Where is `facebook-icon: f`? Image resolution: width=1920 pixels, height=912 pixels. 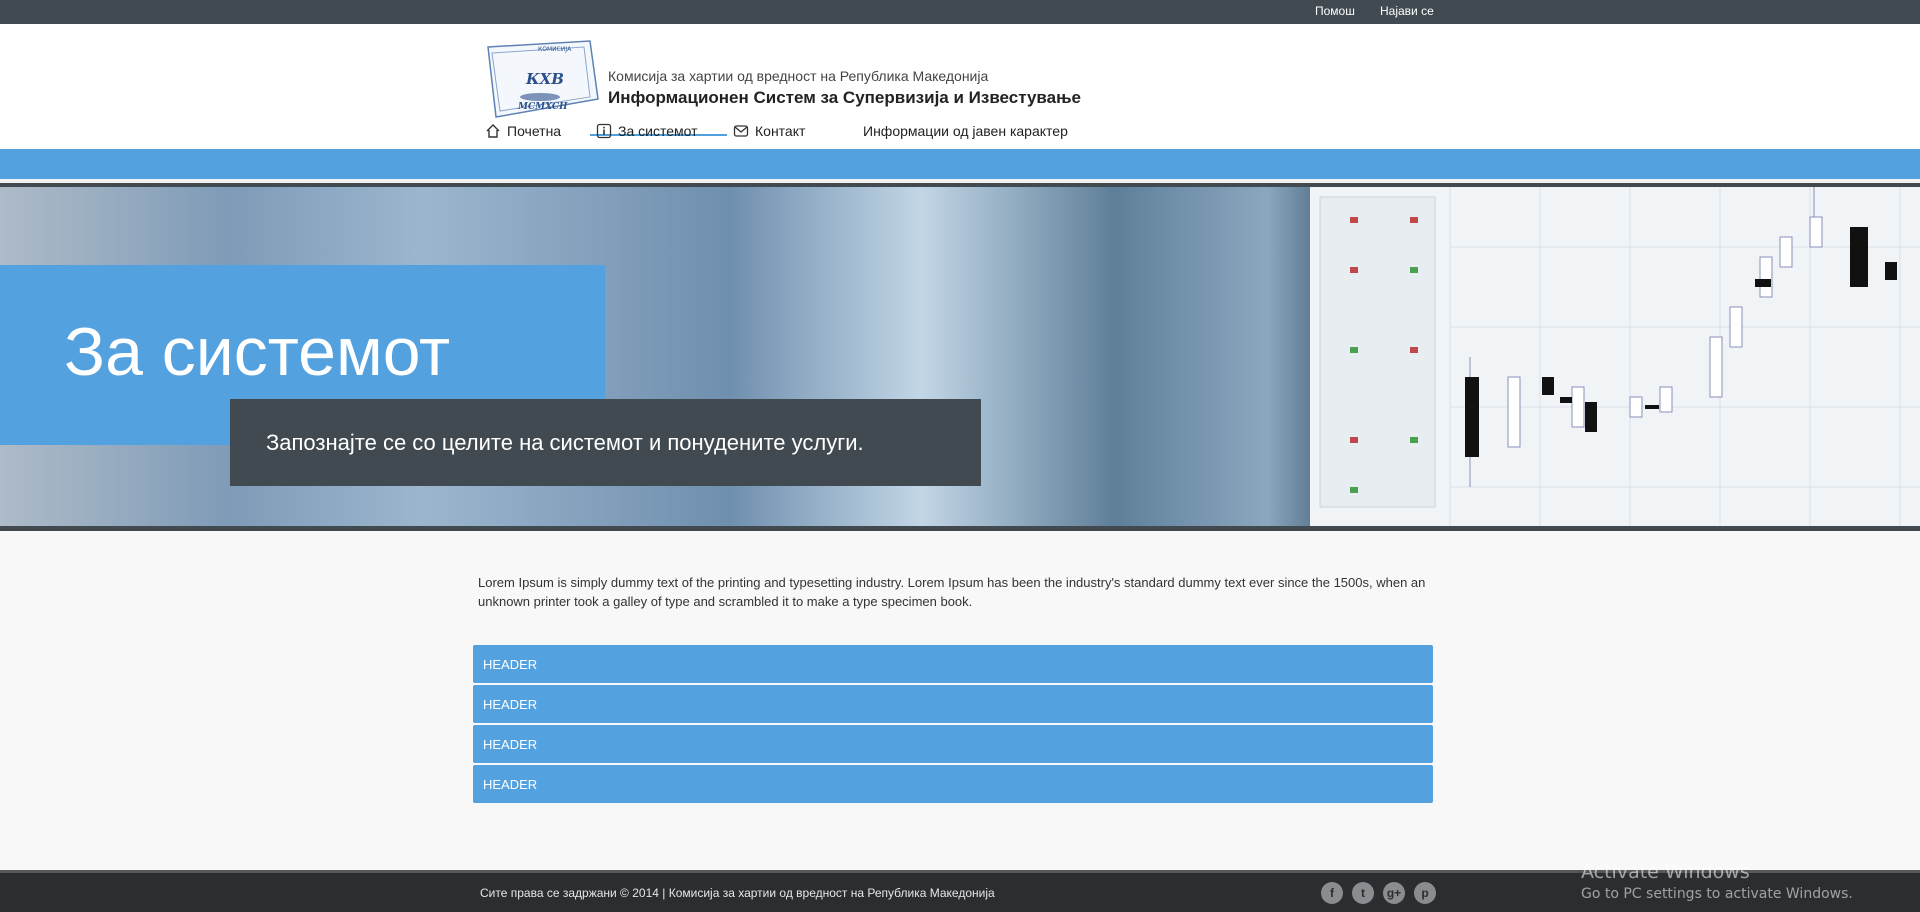 facebook-icon: f is located at coordinates (1332, 893).